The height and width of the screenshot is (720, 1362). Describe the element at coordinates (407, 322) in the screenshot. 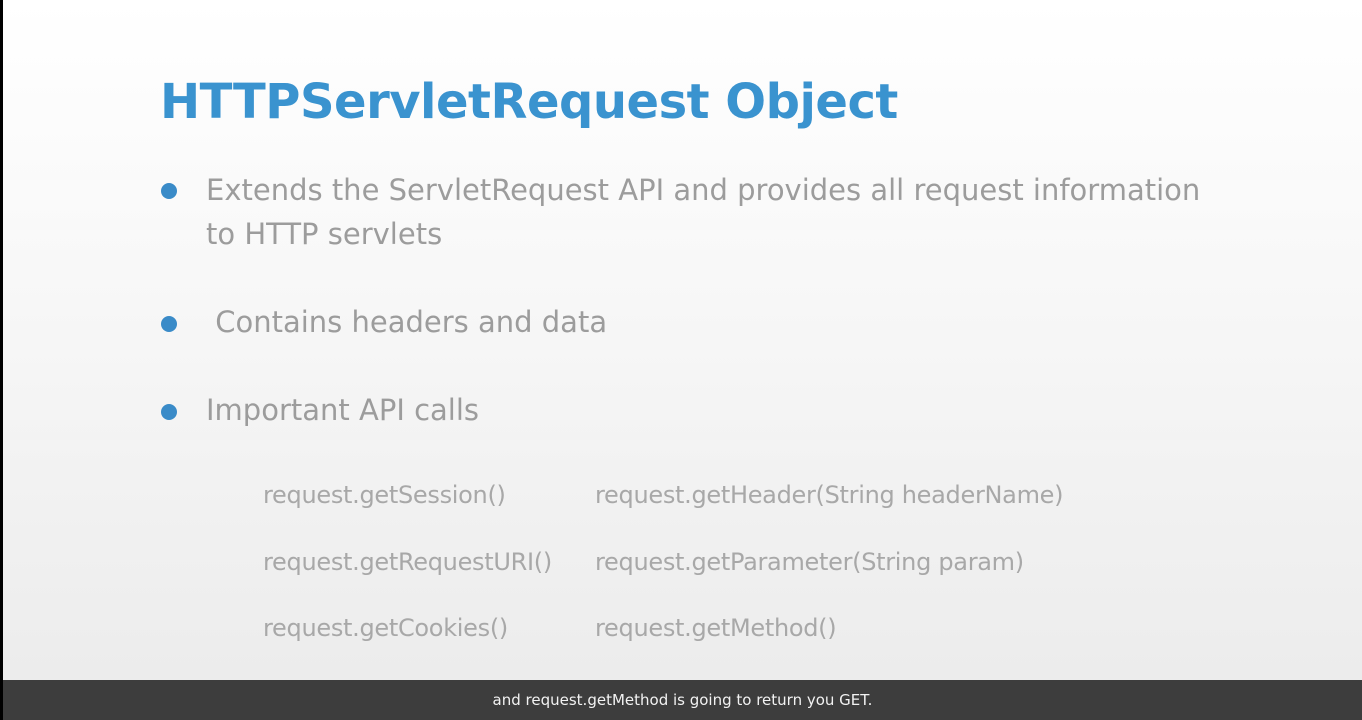

I see `bullet-text: Contains headers and data` at that location.